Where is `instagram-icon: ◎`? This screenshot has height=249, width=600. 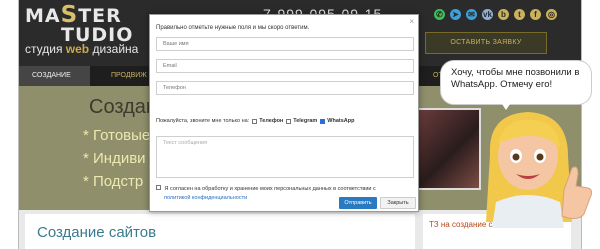 instagram-icon: ◎ is located at coordinates (551, 14).